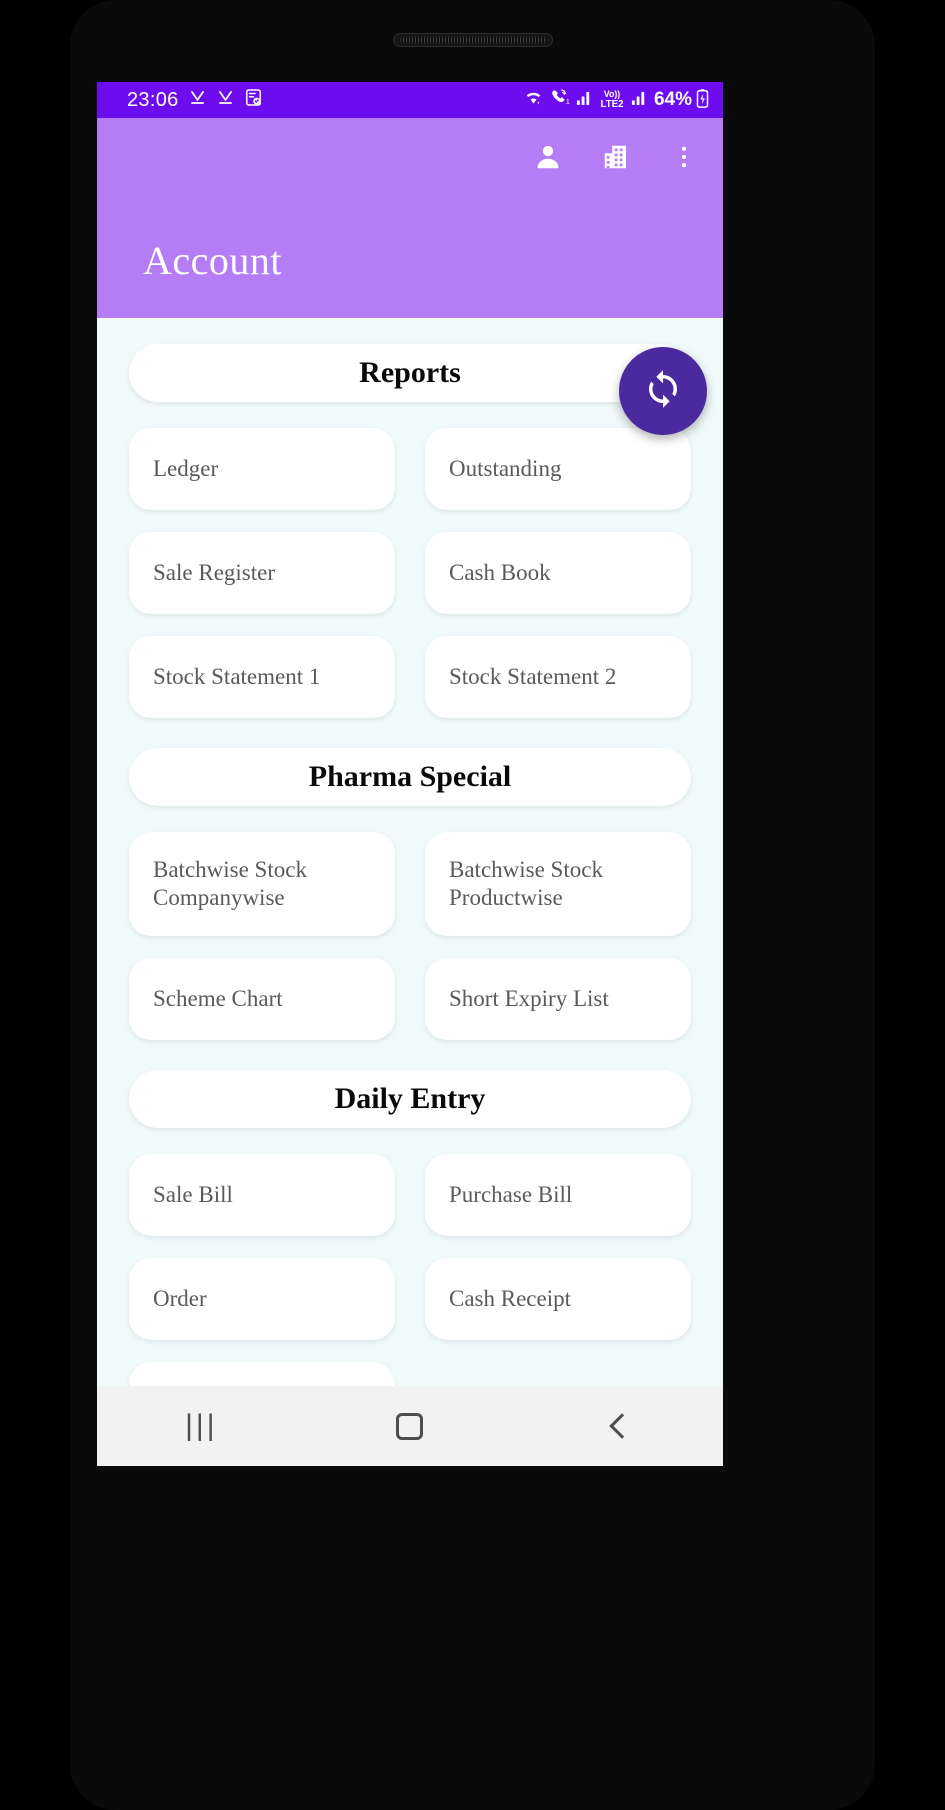 The height and width of the screenshot is (1810, 945). I want to click on company-icon, so click(616, 157).